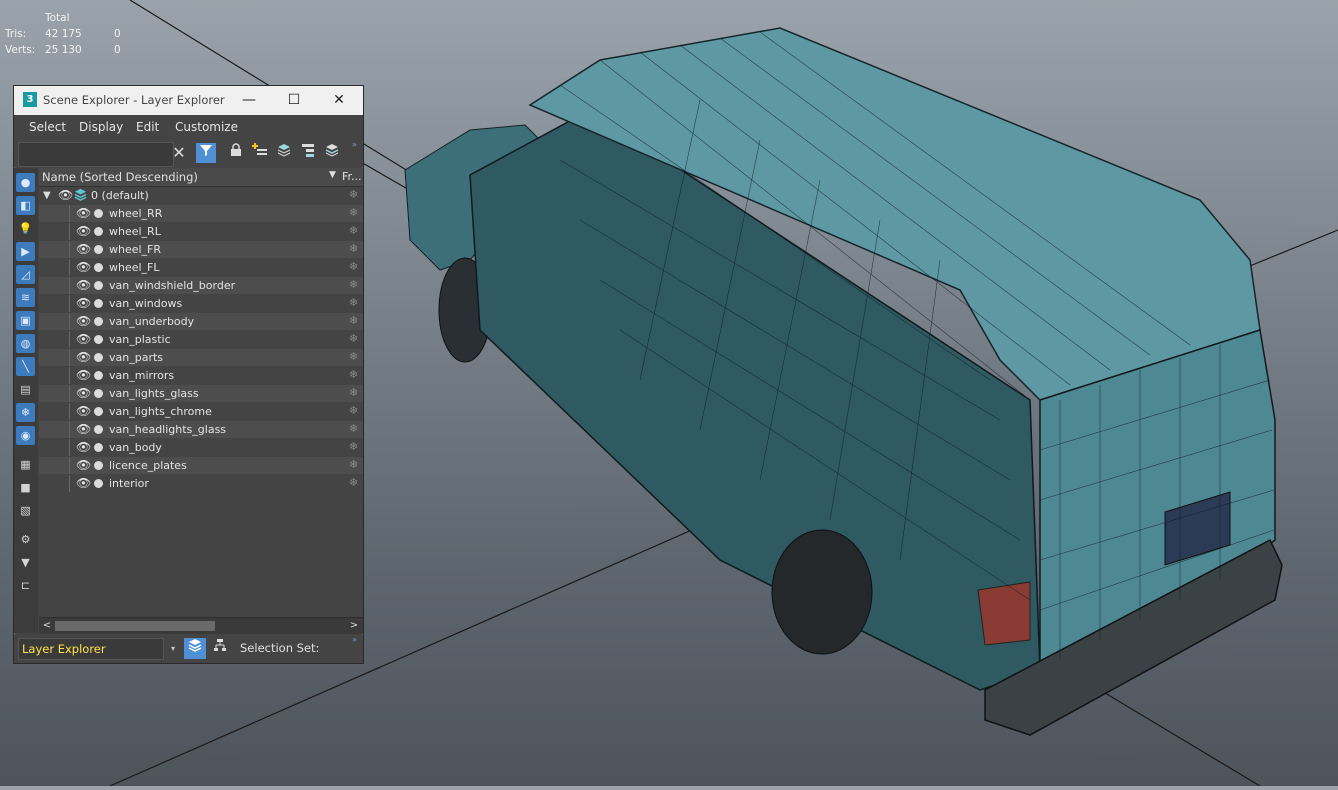 The width and height of the screenshot is (1338, 790). Describe the element at coordinates (332, 175) in the screenshot. I see `sort-descending-icon: ▼` at that location.